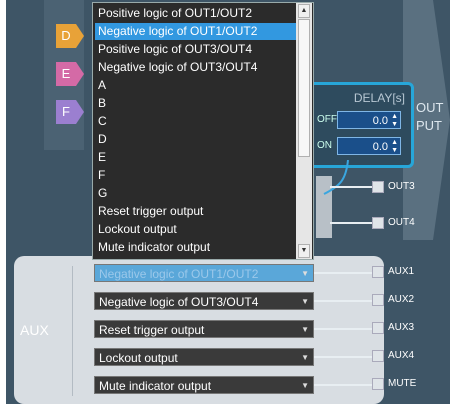 The image size is (456, 404). Describe the element at coordinates (429, 117) in the screenshot. I see `output-label: OUT PUT` at that location.